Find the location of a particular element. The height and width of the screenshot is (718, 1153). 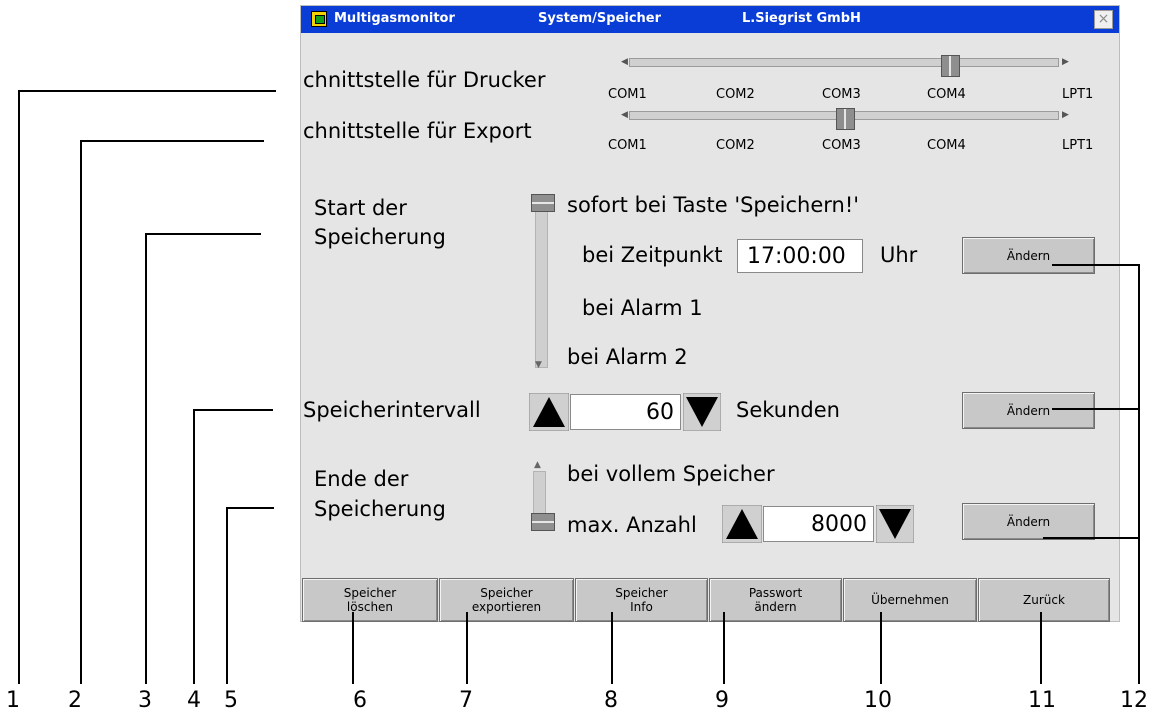

chevron-down-icon: ▼ is located at coordinates (538, 365).